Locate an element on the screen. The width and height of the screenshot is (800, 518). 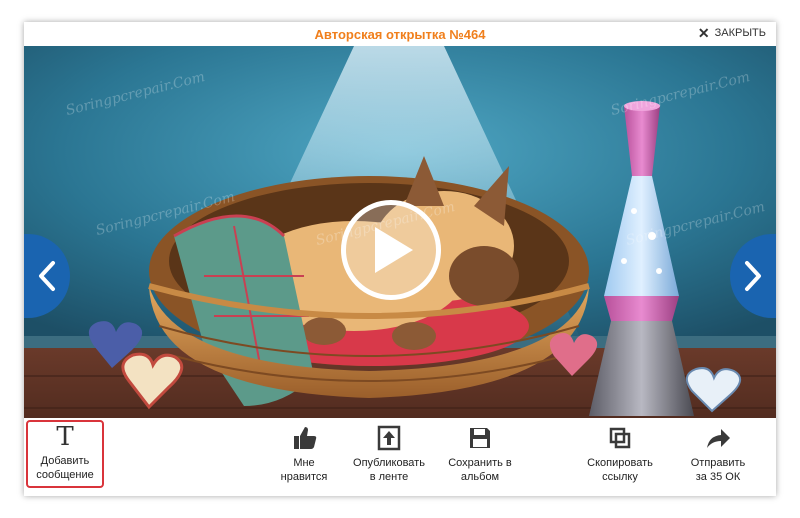
like-button: Мне нравится is located at coordinates (304, 454).